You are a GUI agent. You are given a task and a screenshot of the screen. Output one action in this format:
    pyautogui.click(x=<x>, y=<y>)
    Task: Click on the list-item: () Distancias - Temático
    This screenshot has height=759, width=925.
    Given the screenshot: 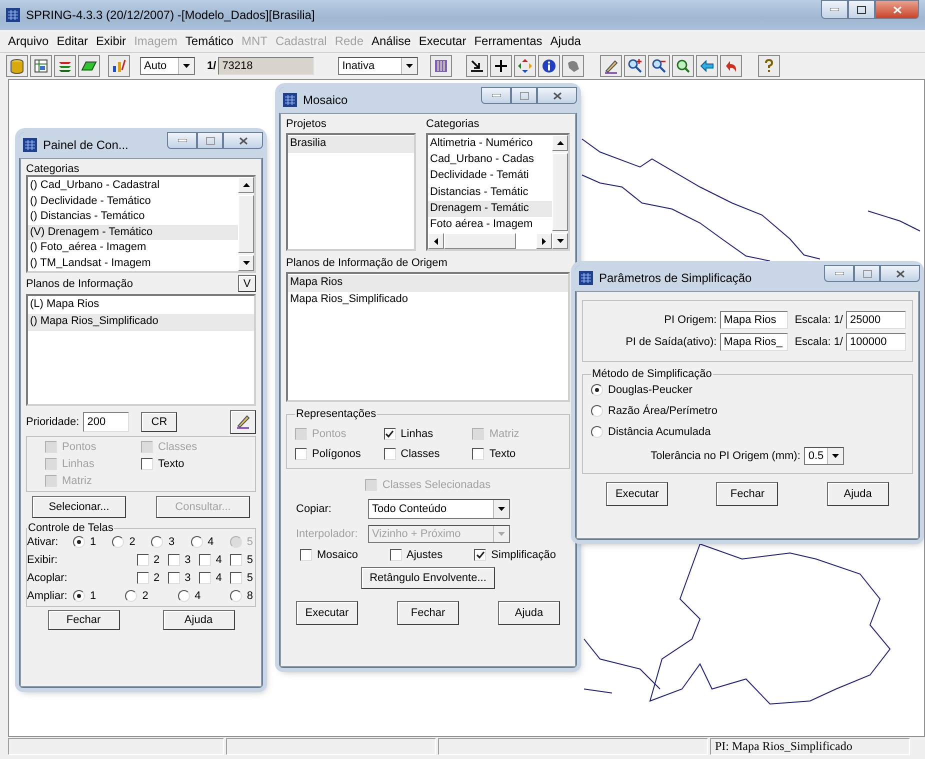 What is the action you would take?
    pyautogui.click(x=133, y=216)
    